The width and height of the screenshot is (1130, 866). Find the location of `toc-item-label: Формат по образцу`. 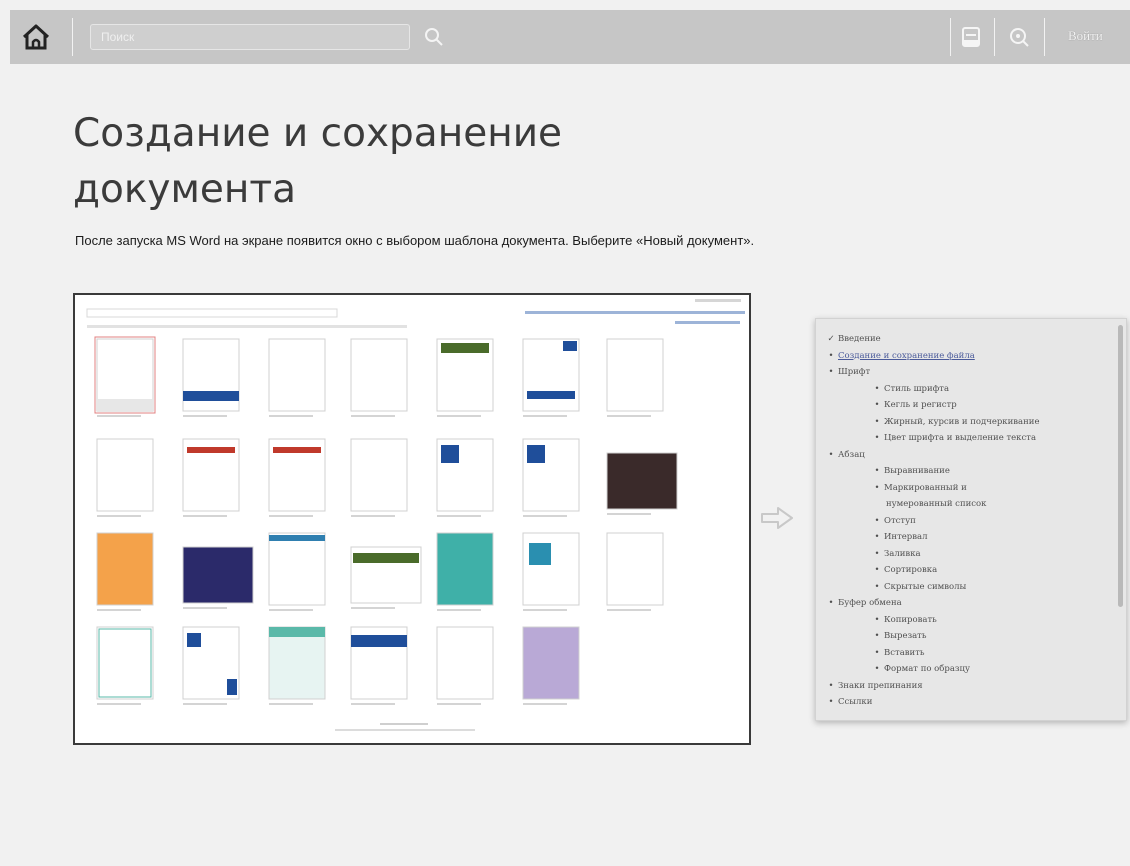

toc-item-label: Формат по образцу is located at coordinates (927, 669).